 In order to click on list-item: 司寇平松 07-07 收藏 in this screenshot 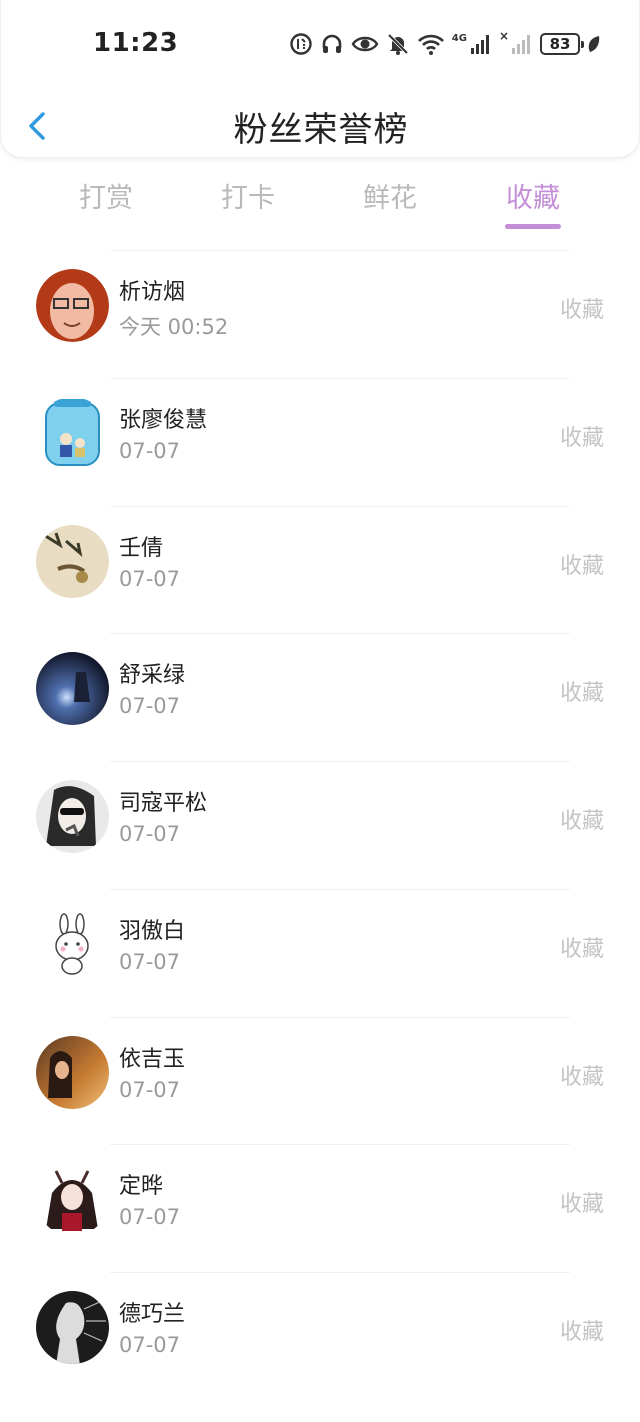, I will do `click(320, 825)`.